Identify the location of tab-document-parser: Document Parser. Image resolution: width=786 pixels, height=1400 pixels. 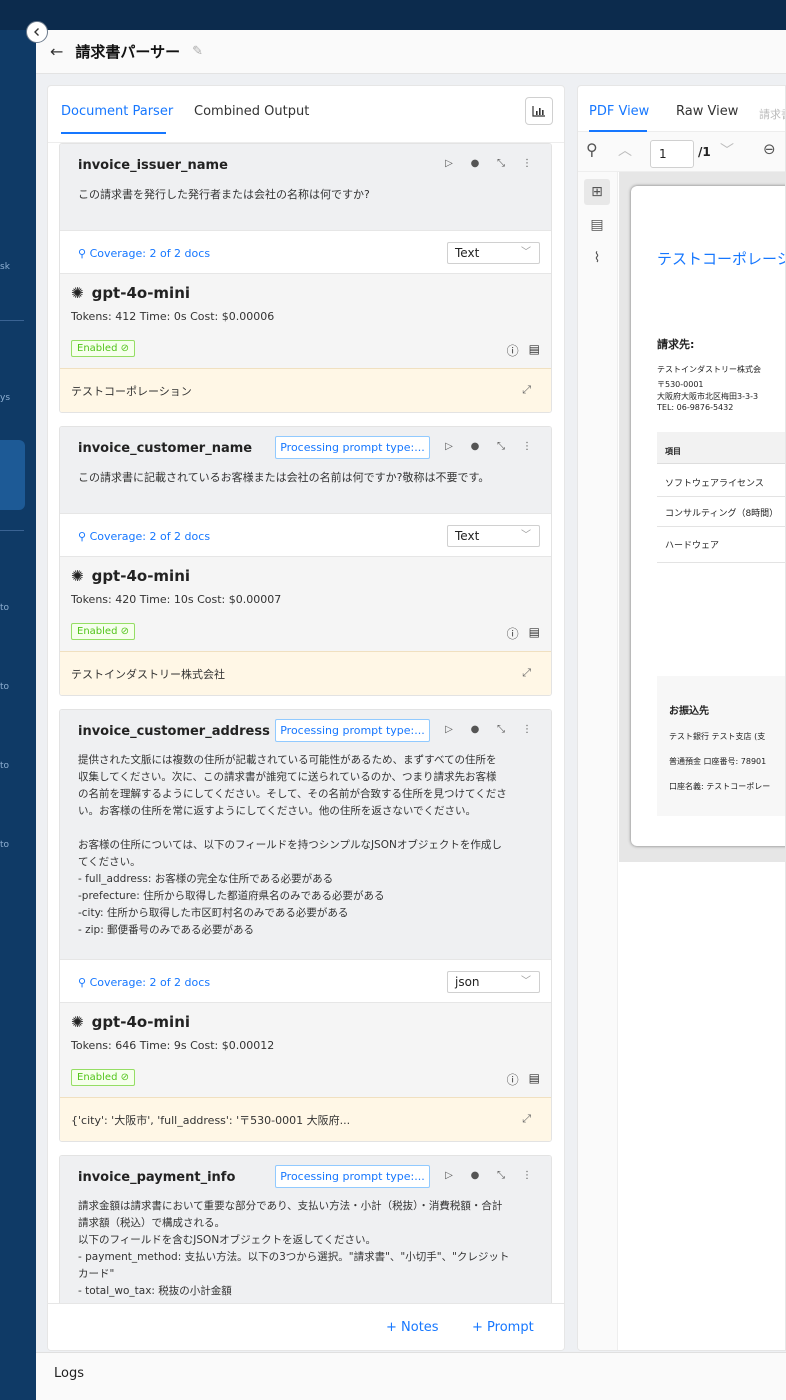
(117, 111).